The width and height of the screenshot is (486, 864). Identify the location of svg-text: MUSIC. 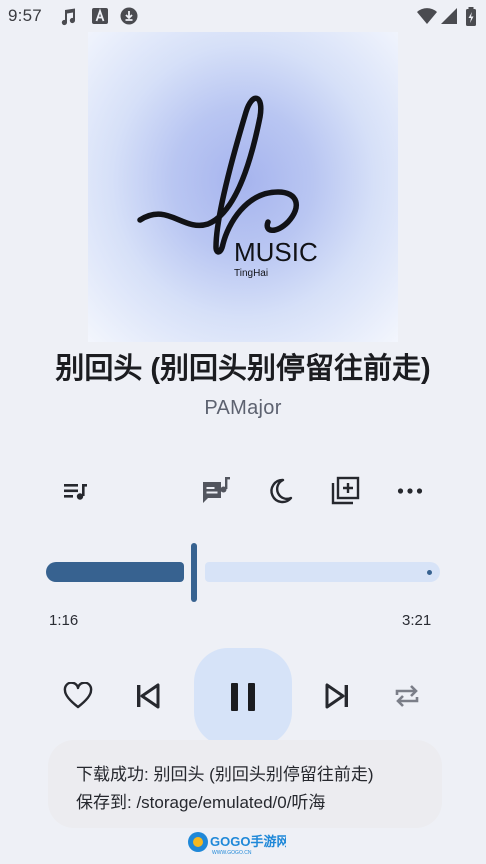
(276, 252).